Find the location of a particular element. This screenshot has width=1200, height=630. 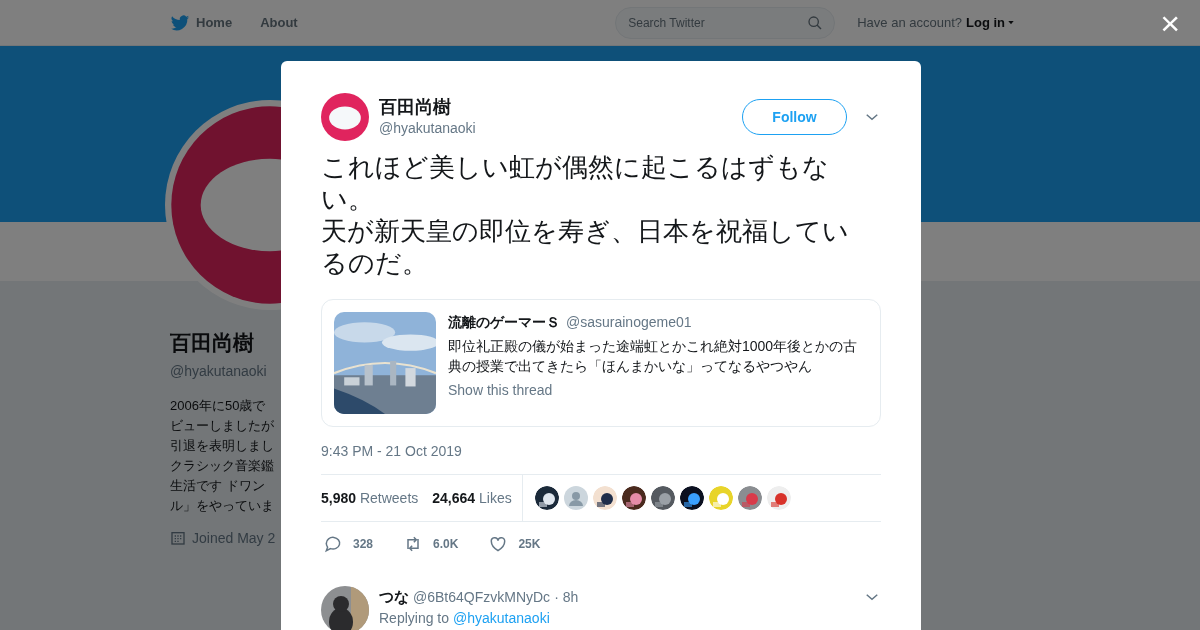

stat-link: 5,980 Retweets is located at coordinates (370, 498).